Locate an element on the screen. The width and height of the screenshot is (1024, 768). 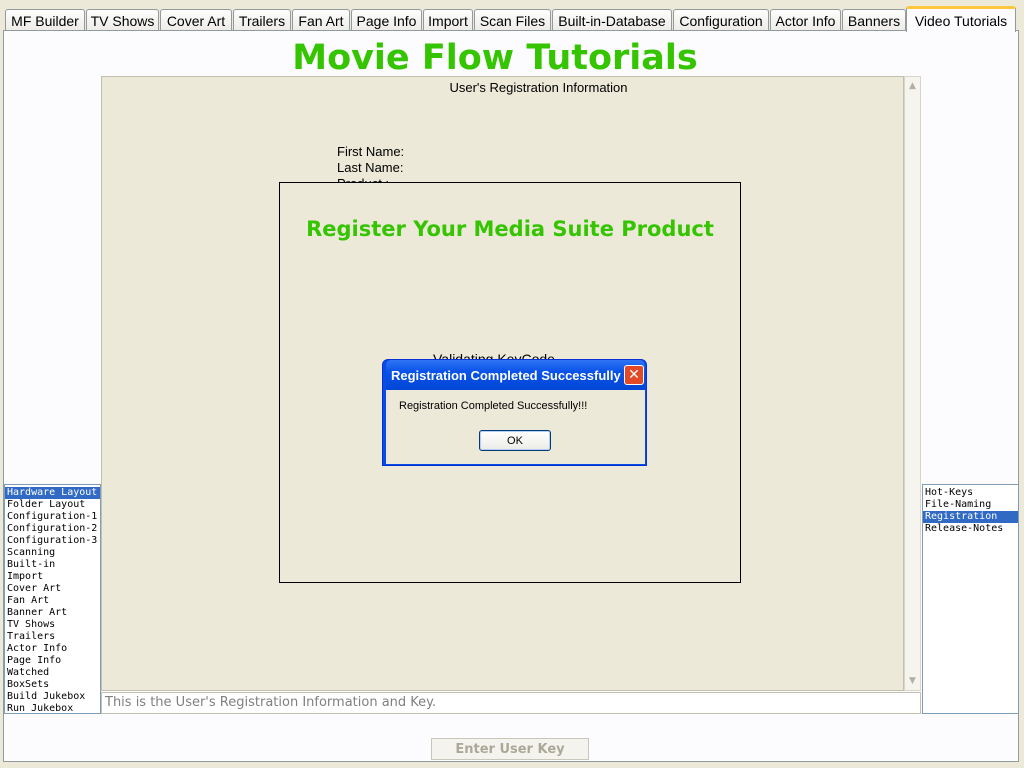
list-item-scanning: Scanning is located at coordinates (52, 553).